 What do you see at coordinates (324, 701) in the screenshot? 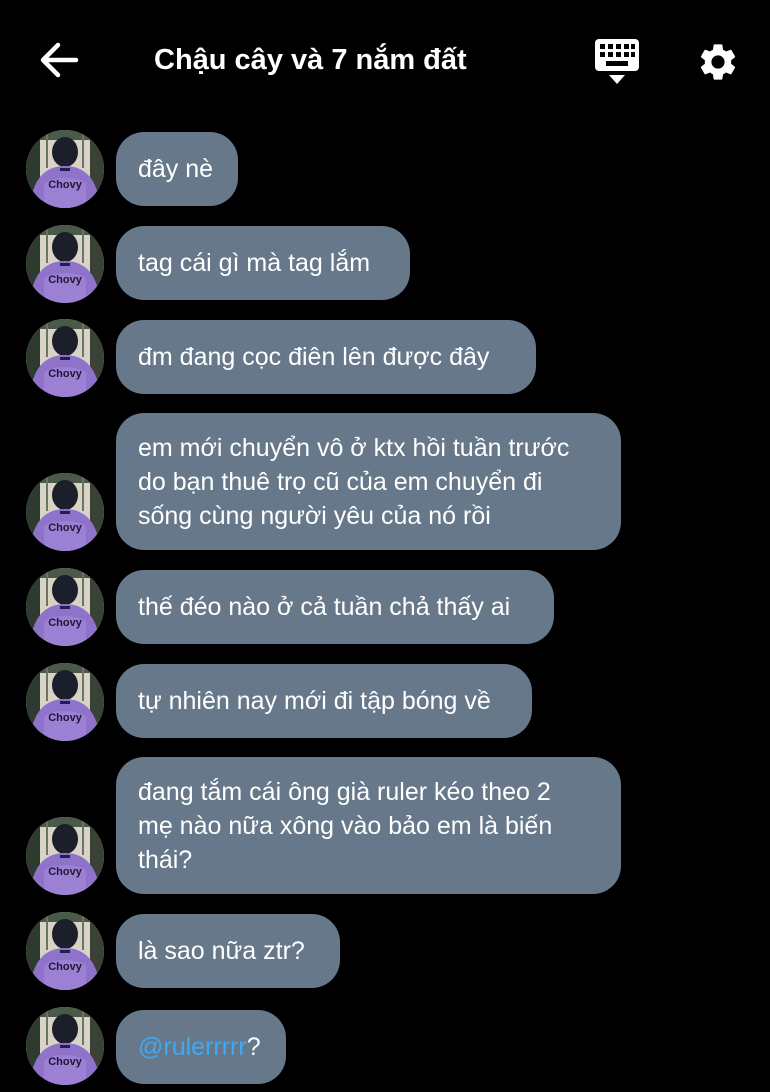
I see `message-bubble: tự nhiên nay mới đi tập bóng về` at bounding box center [324, 701].